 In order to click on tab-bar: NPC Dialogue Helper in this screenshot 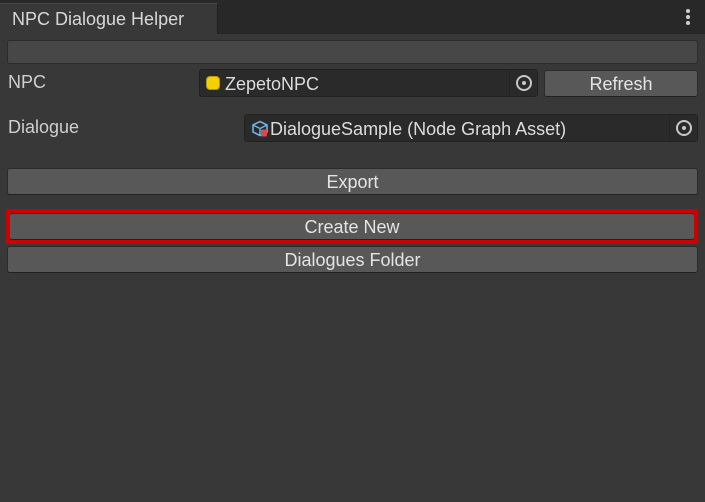, I will do `click(352, 17)`.